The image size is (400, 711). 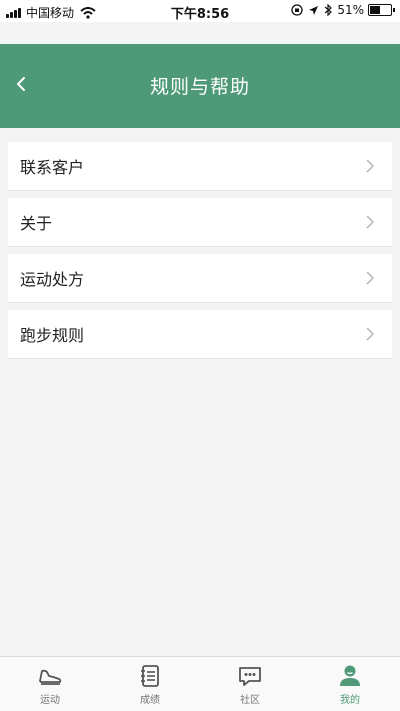 What do you see at coordinates (200, 222) in the screenshot?
I see `menu-item-about: 关于` at bounding box center [200, 222].